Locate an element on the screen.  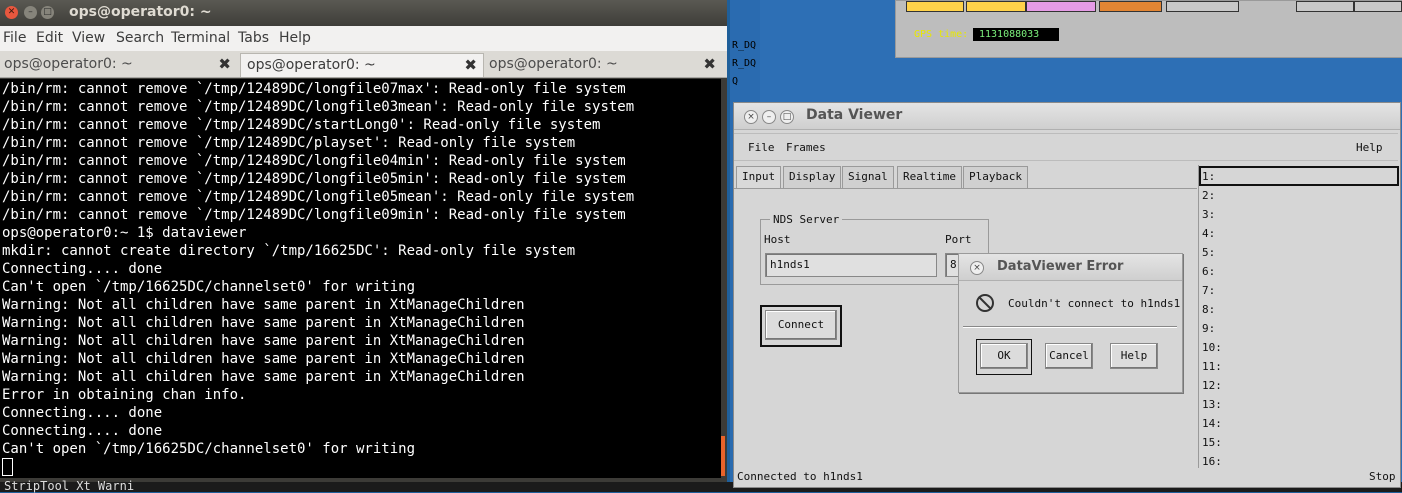
menu-edit: Edit is located at coordinates (49, 38).